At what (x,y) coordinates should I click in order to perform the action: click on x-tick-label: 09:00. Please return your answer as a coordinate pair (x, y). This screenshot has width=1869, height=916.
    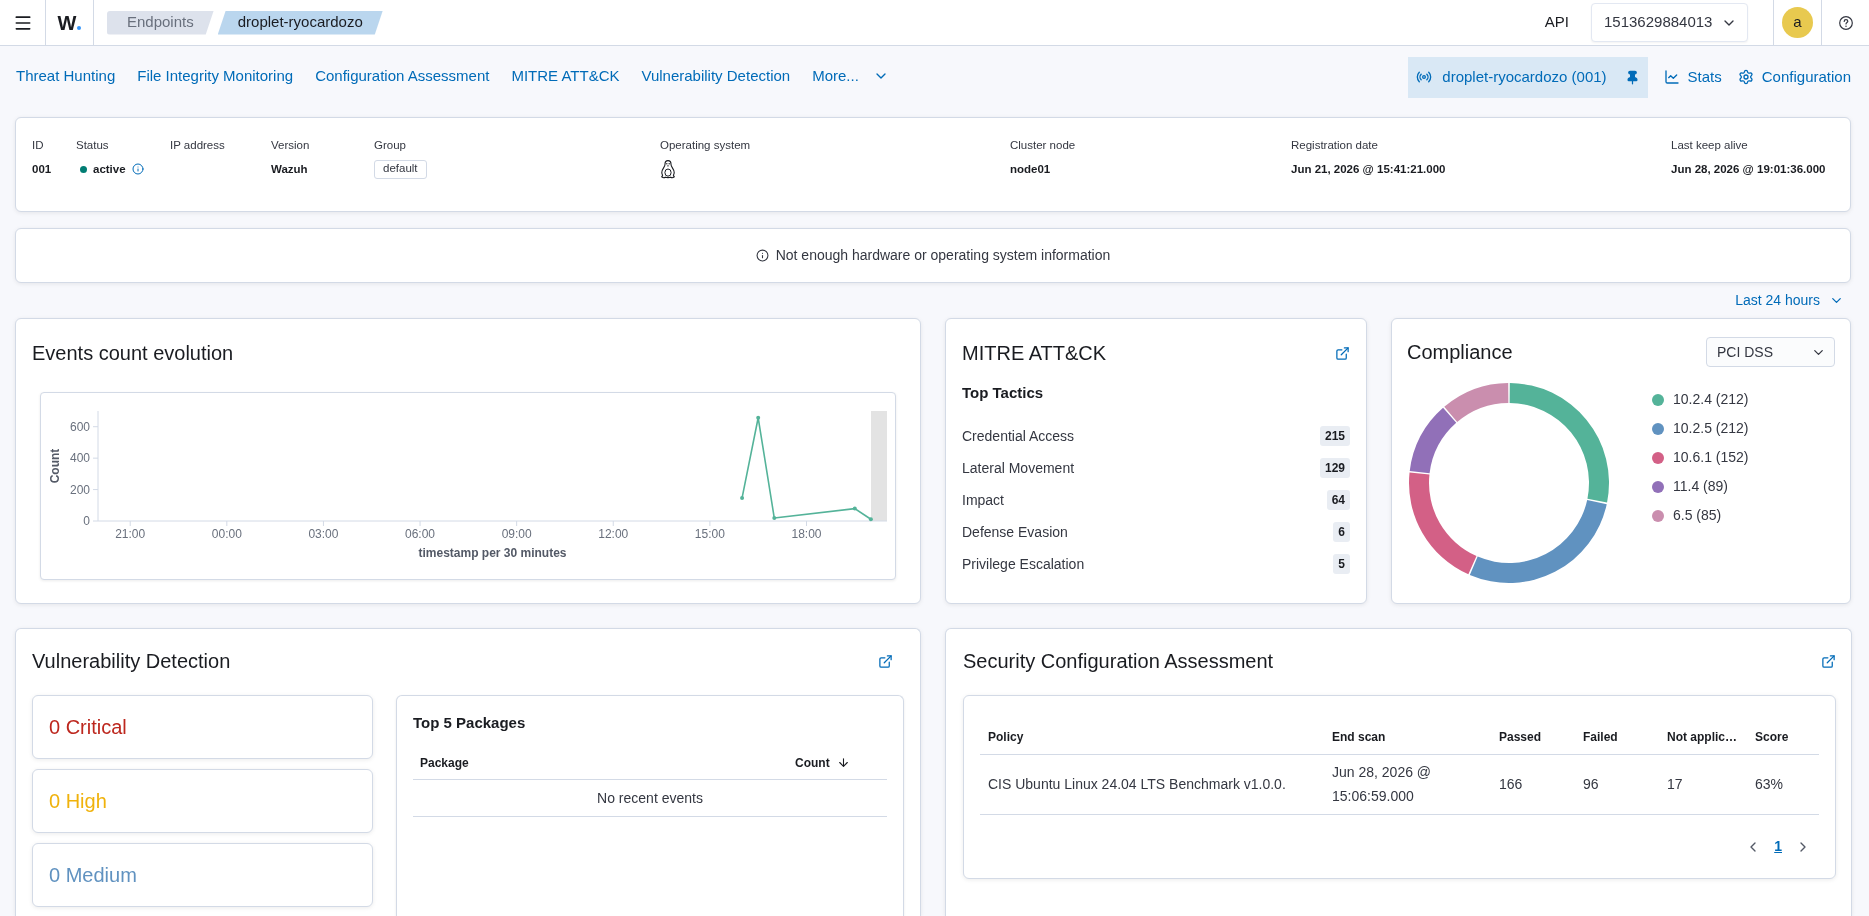
    Looking at the image, I should click on (516, 534).